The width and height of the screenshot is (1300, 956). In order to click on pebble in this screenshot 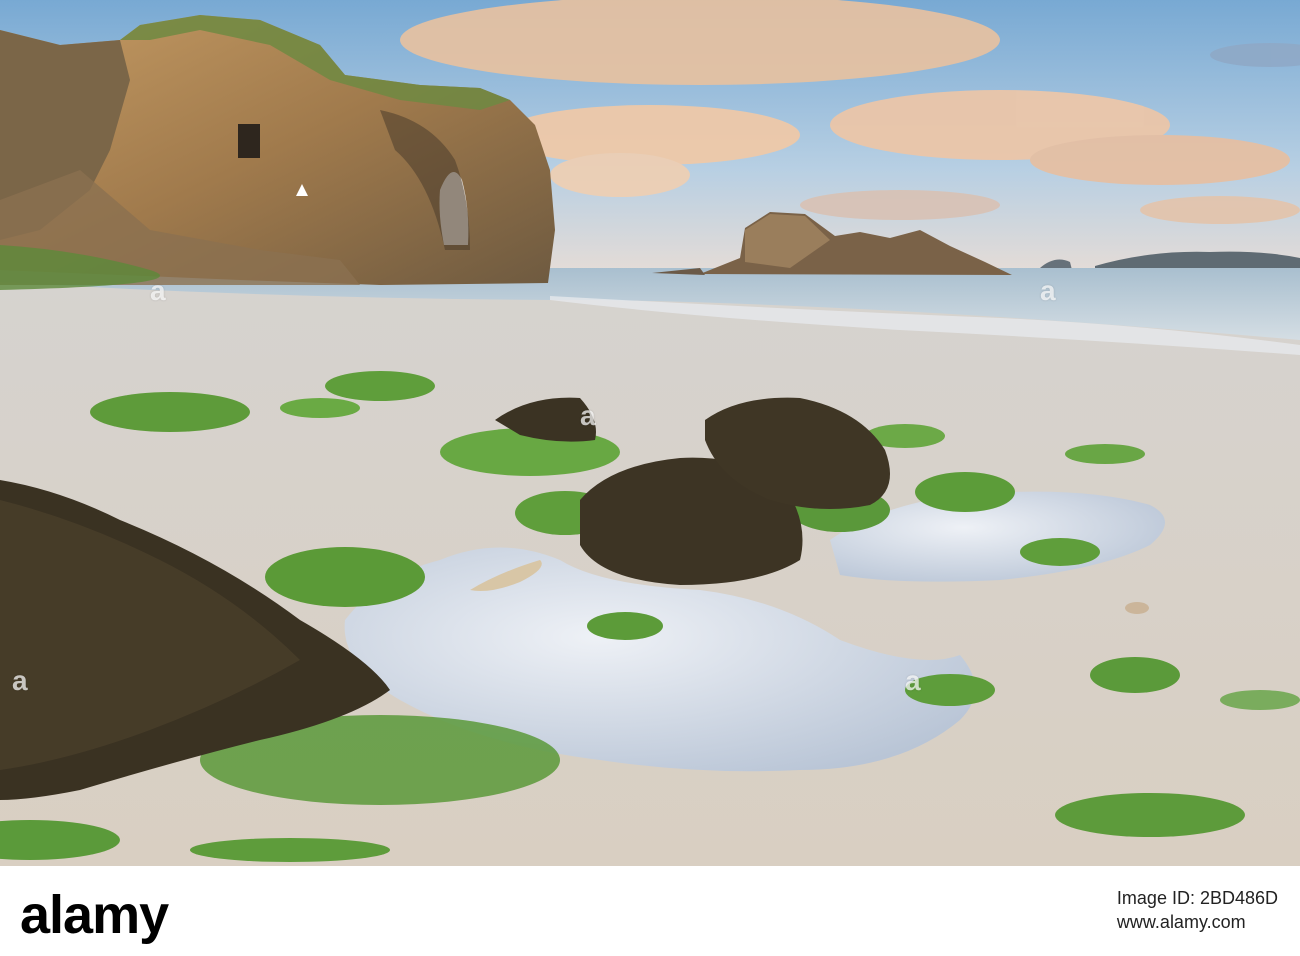, I will do `click(1137, 608)`.